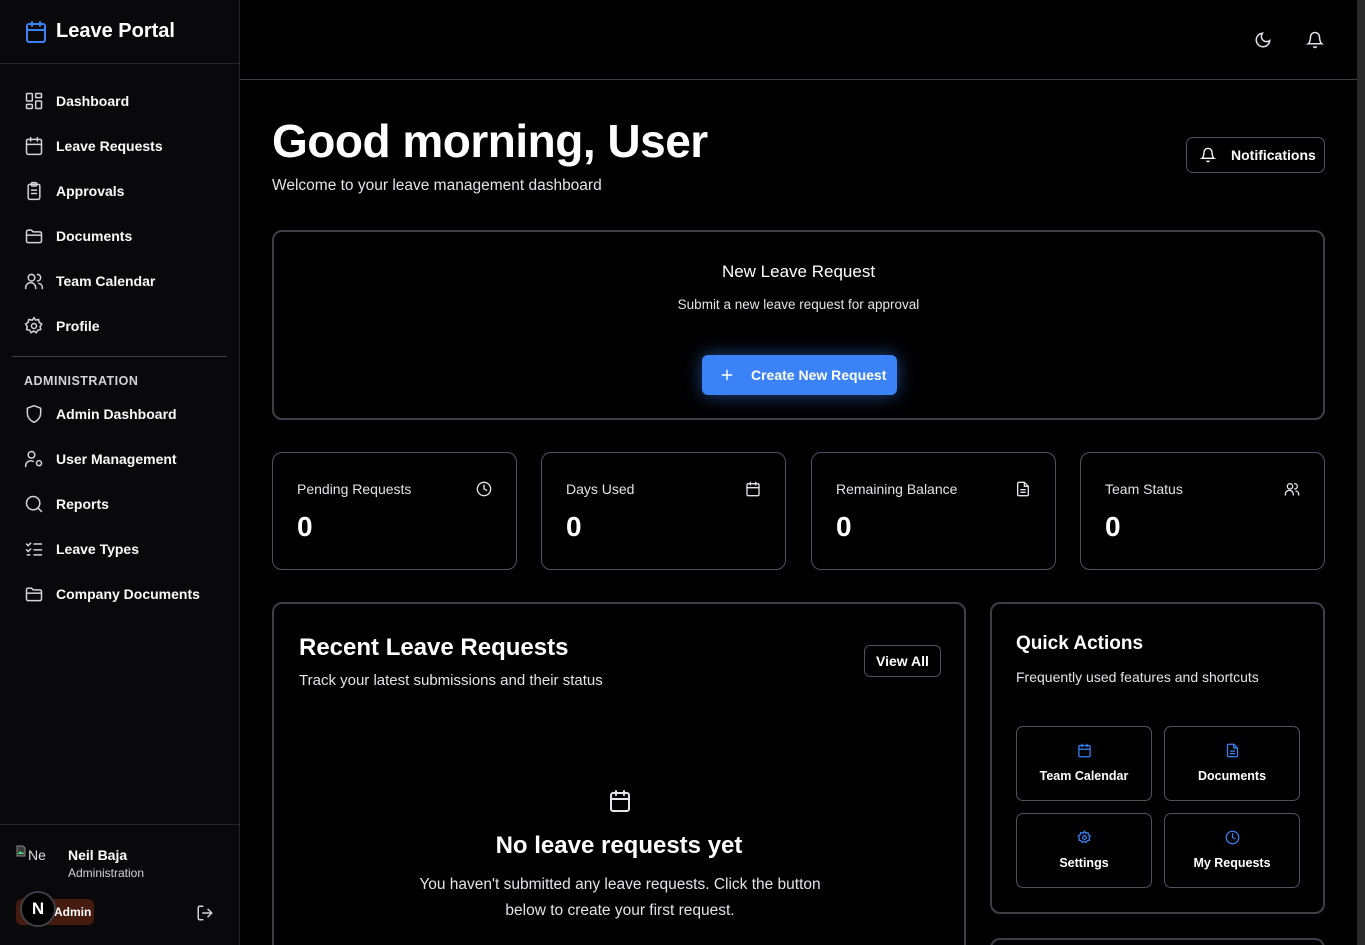  I want to click on sidebar-item-label: Documents, so click(94, 235).